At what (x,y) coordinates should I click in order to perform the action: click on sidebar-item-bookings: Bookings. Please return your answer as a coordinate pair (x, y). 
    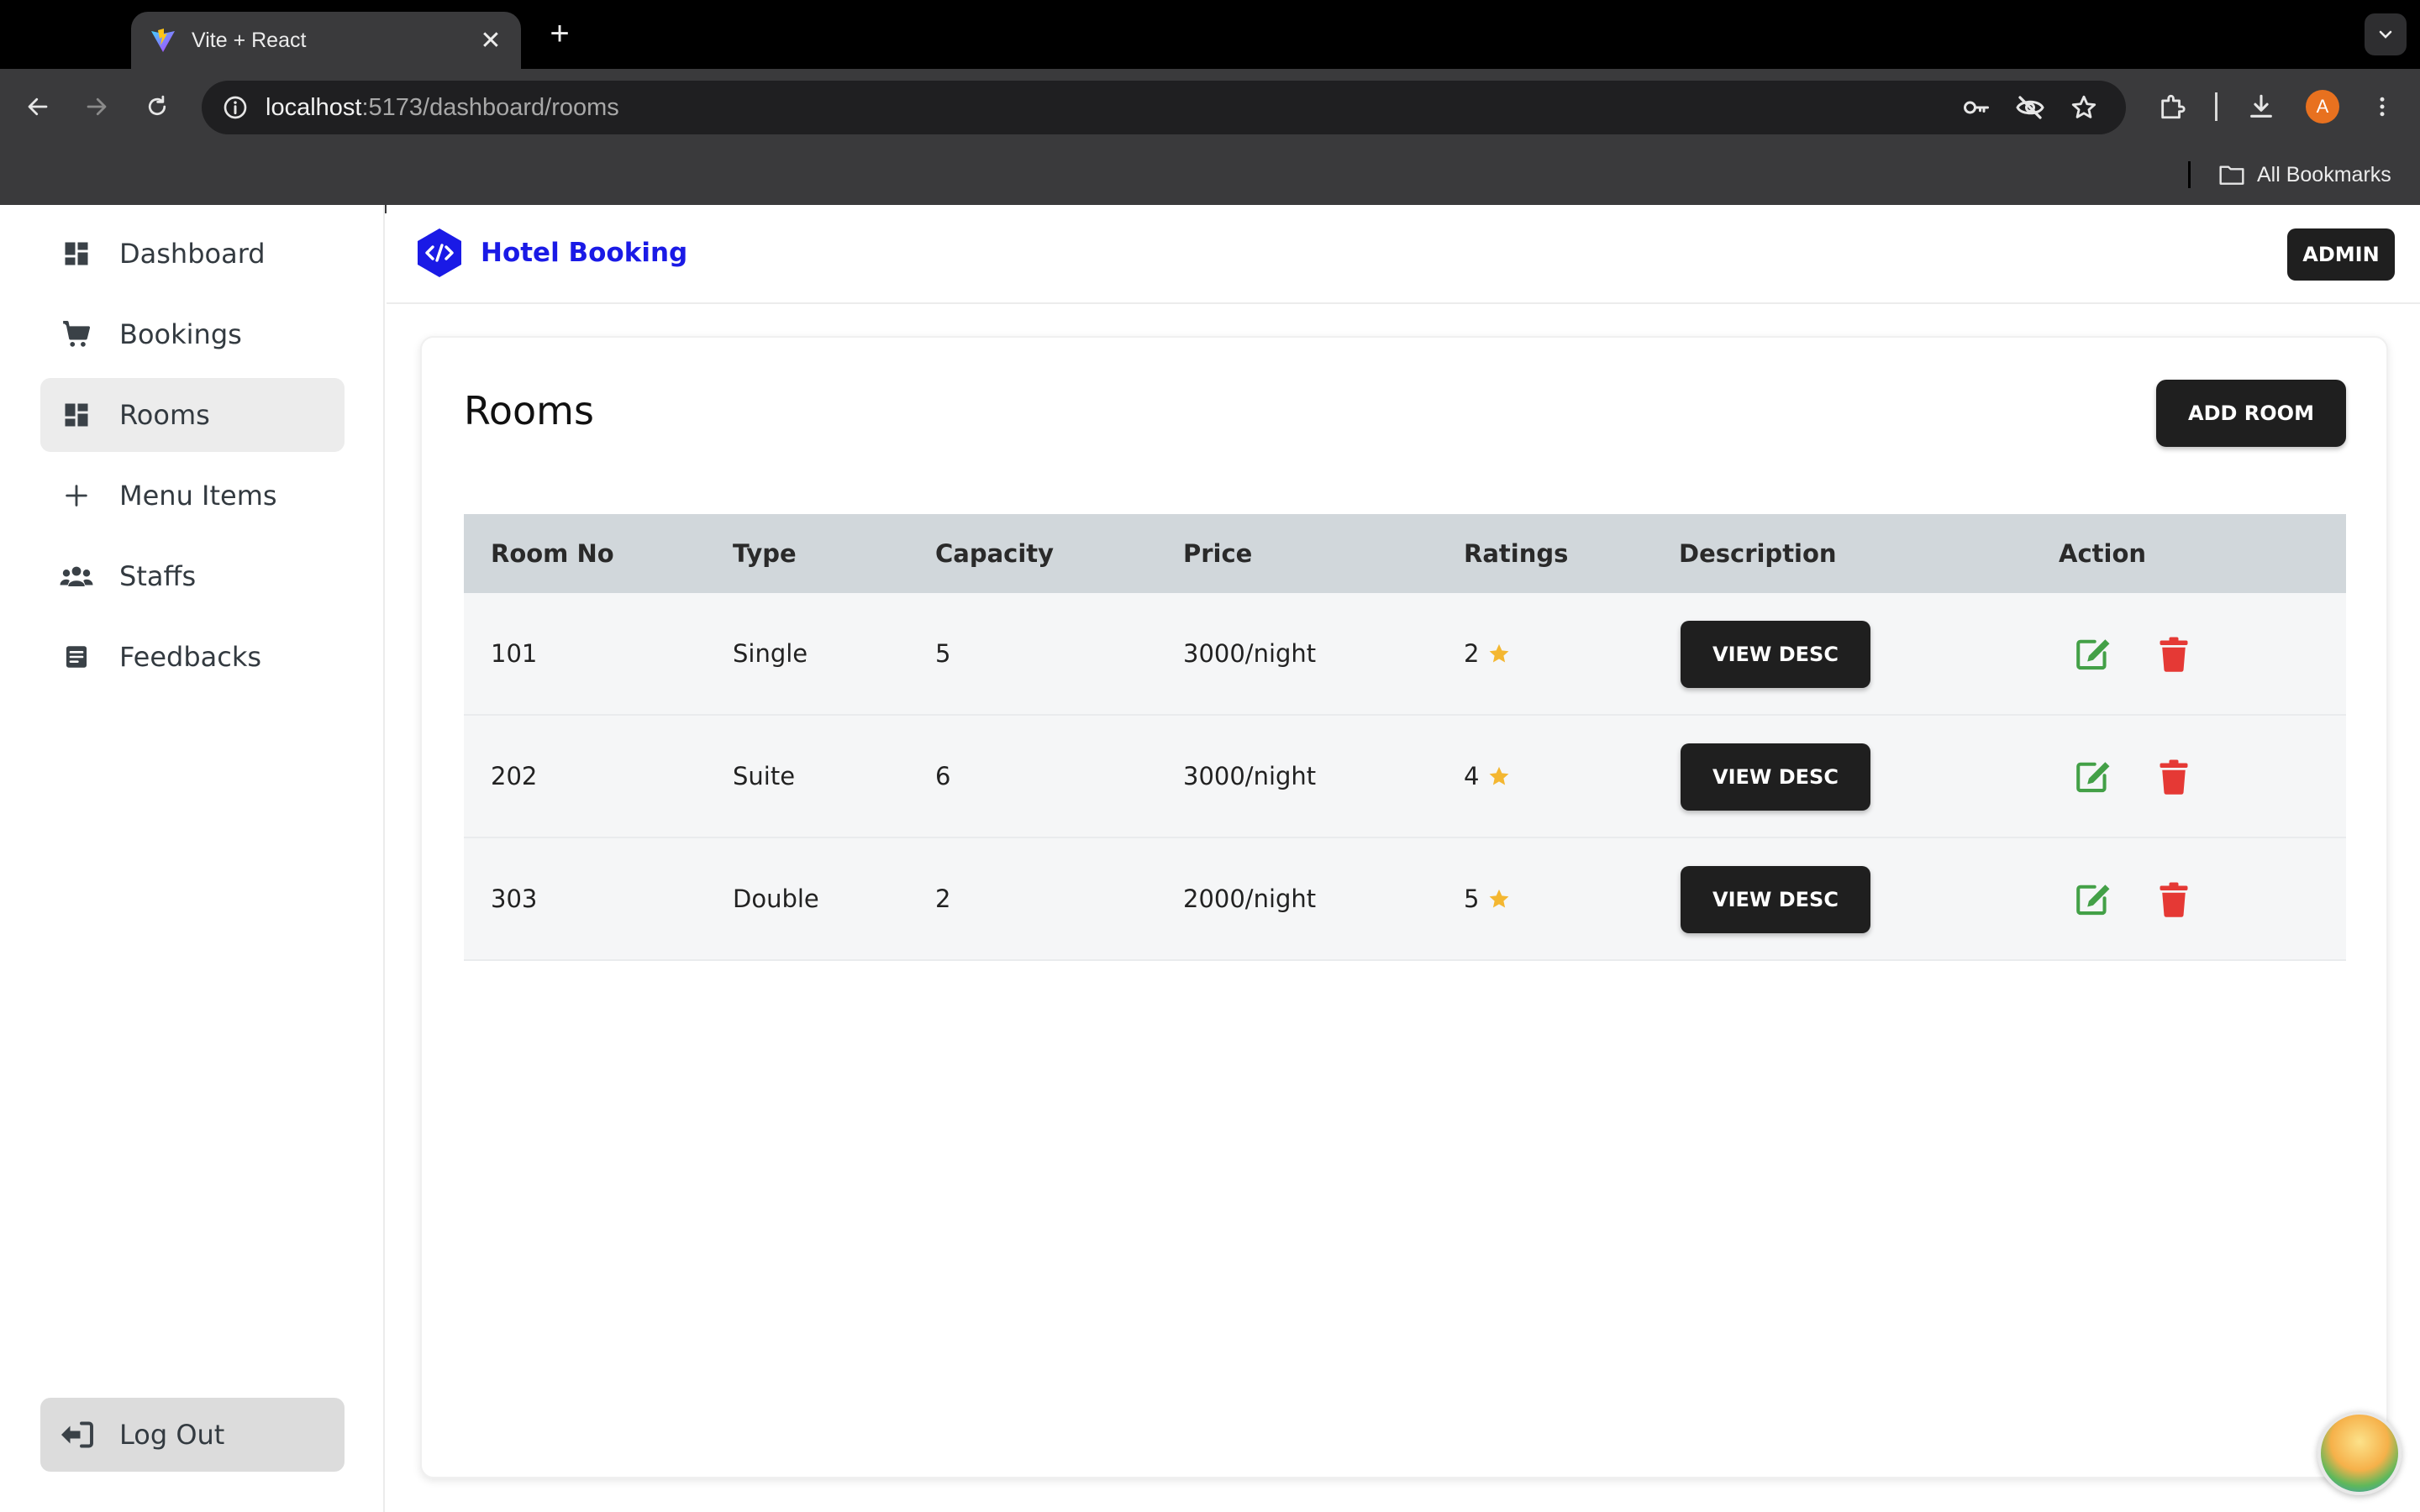
    Looking at the image, I should click on (192, 334).